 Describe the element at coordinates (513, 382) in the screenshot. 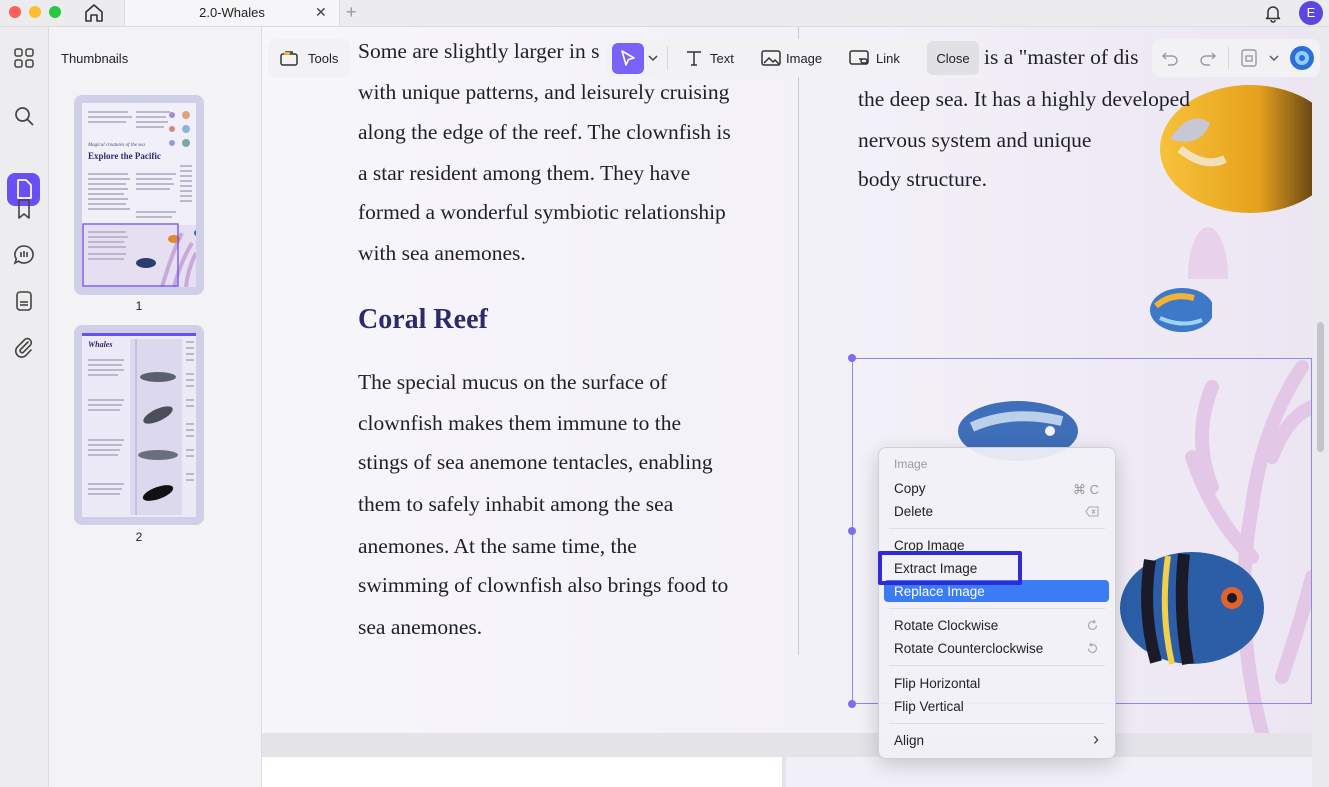

I see `paragraph-line: The special mucus on the surface of` at that location.